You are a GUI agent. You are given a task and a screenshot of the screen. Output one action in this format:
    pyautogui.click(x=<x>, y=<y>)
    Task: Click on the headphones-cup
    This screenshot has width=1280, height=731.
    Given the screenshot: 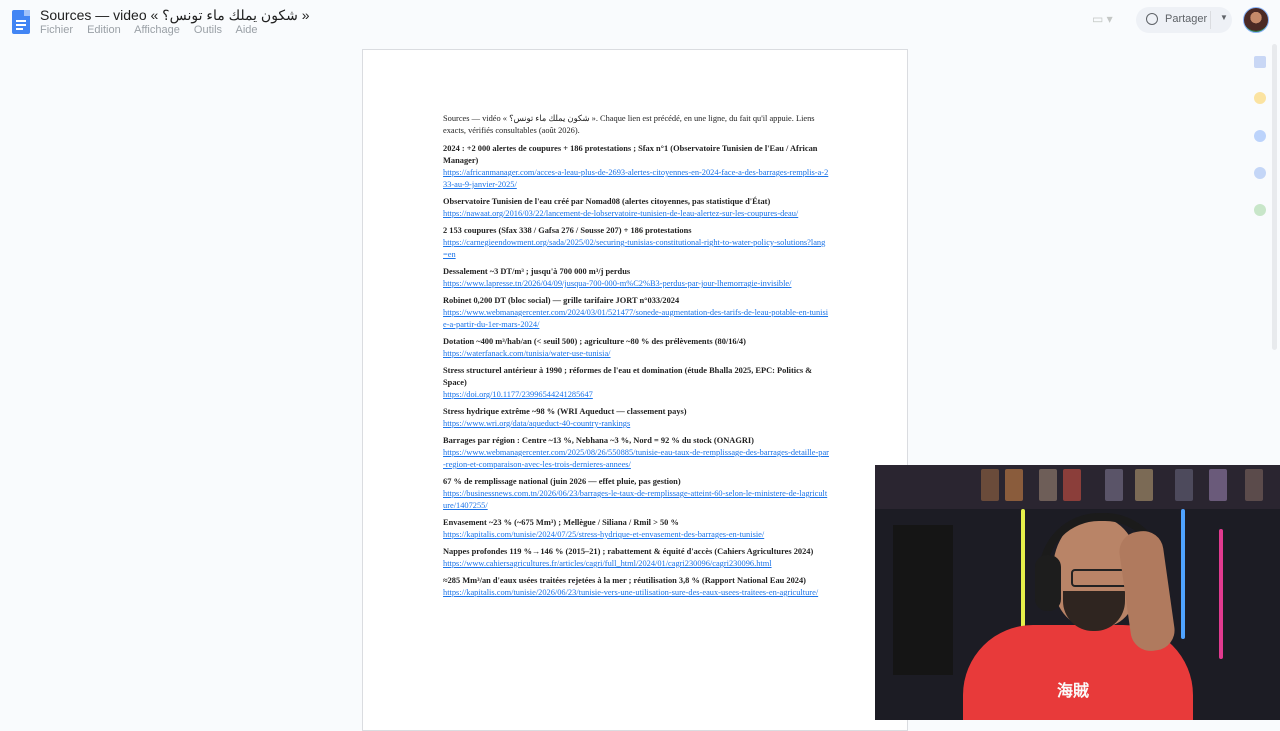 What is the action you would take?
    pyautogui.click(x=1048, y=583)
    